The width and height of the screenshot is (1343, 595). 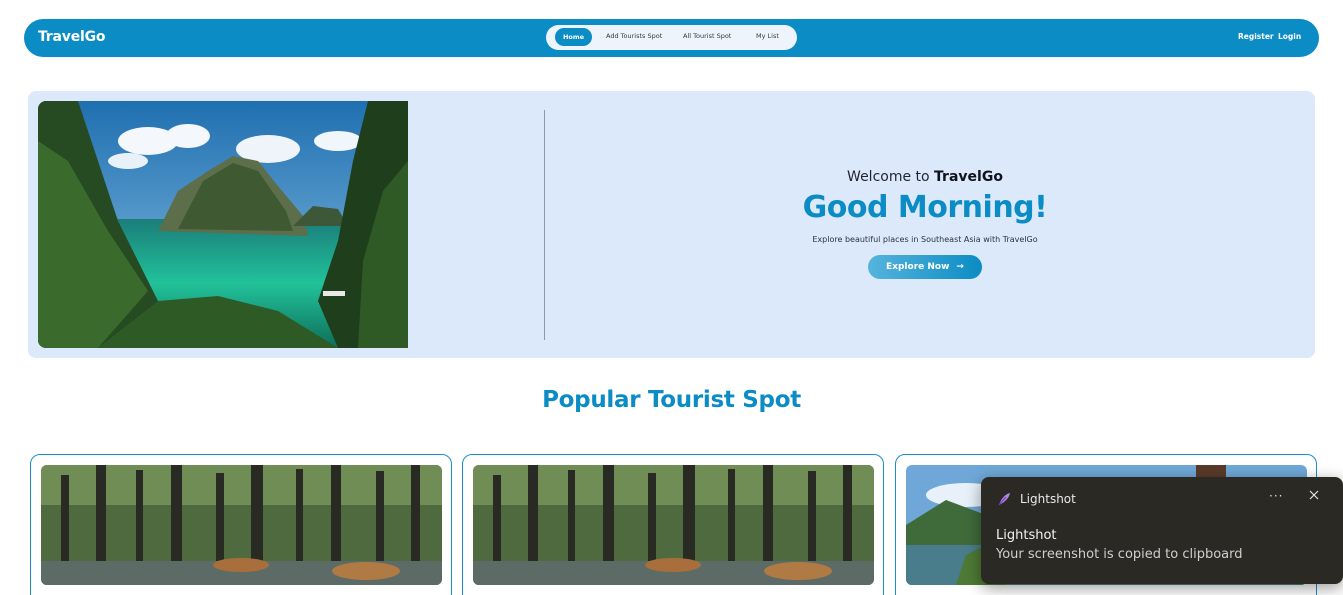 What do you see at coordinates (1256, 36) in the screenshot?
I see `register-link: Register` at bounding box center [1256, 36].